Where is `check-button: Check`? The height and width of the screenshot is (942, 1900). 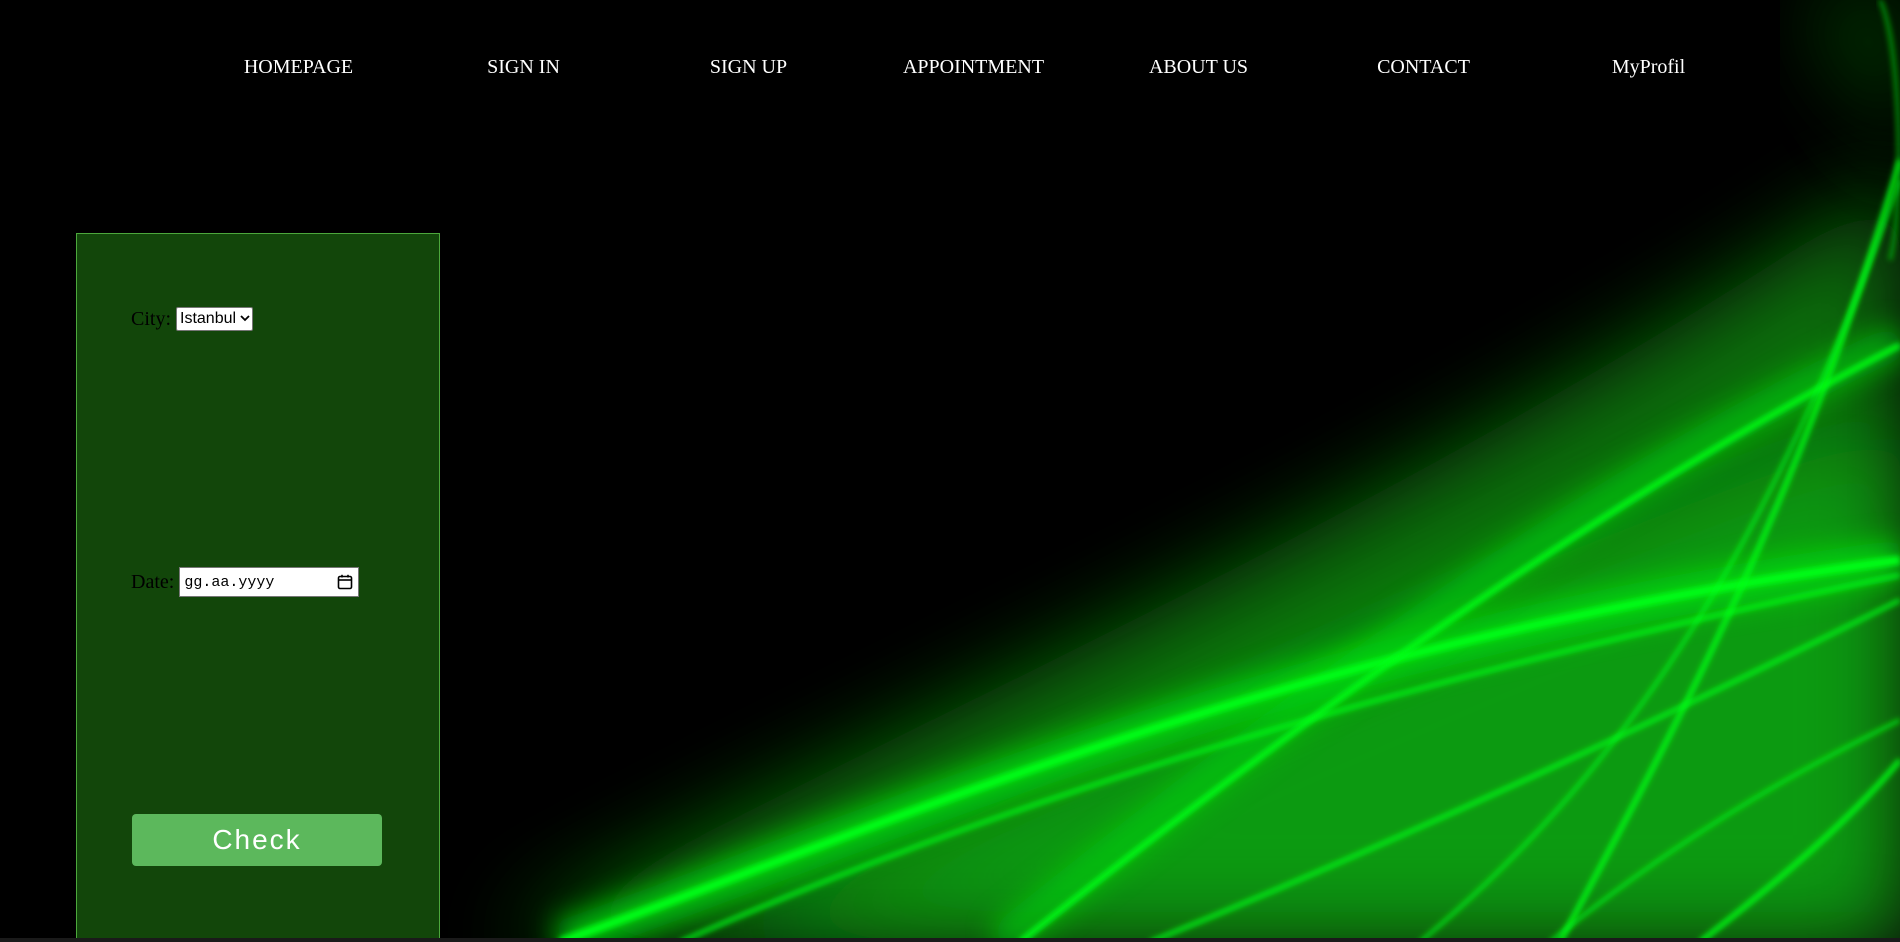 check-button: Check is located at coordinates (257, 840).